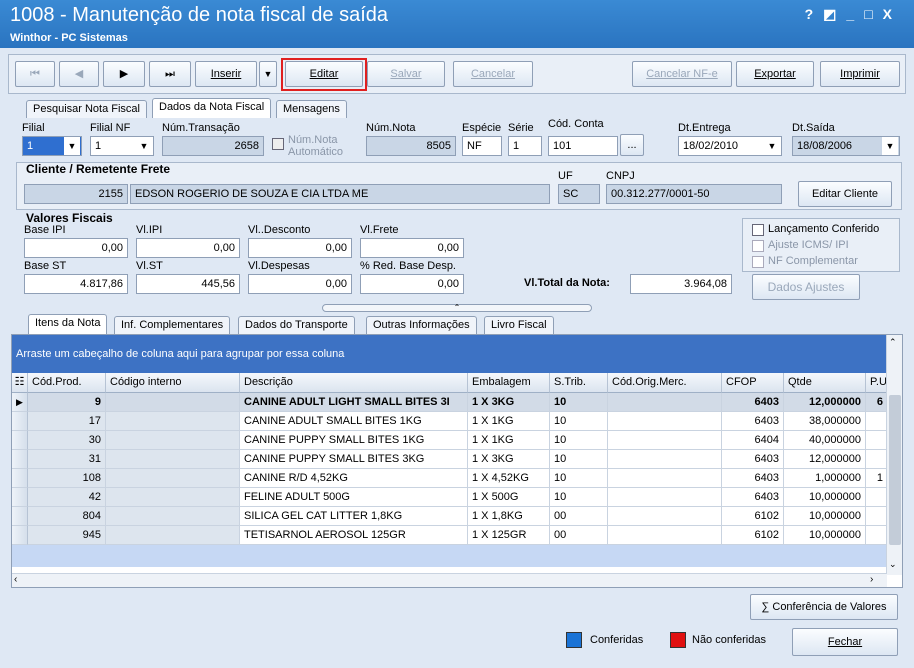 The image size is (914, 668). Describe the element at coordinates (877, 383) in the screenshot. I see `col-pu: P.U` at that location.